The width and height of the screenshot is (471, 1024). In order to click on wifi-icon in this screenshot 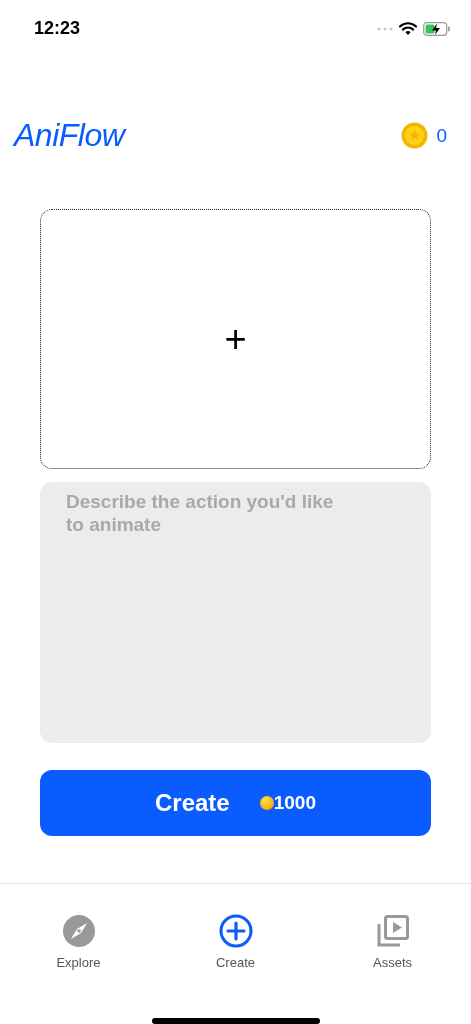, I will do `click(408, 29)`.